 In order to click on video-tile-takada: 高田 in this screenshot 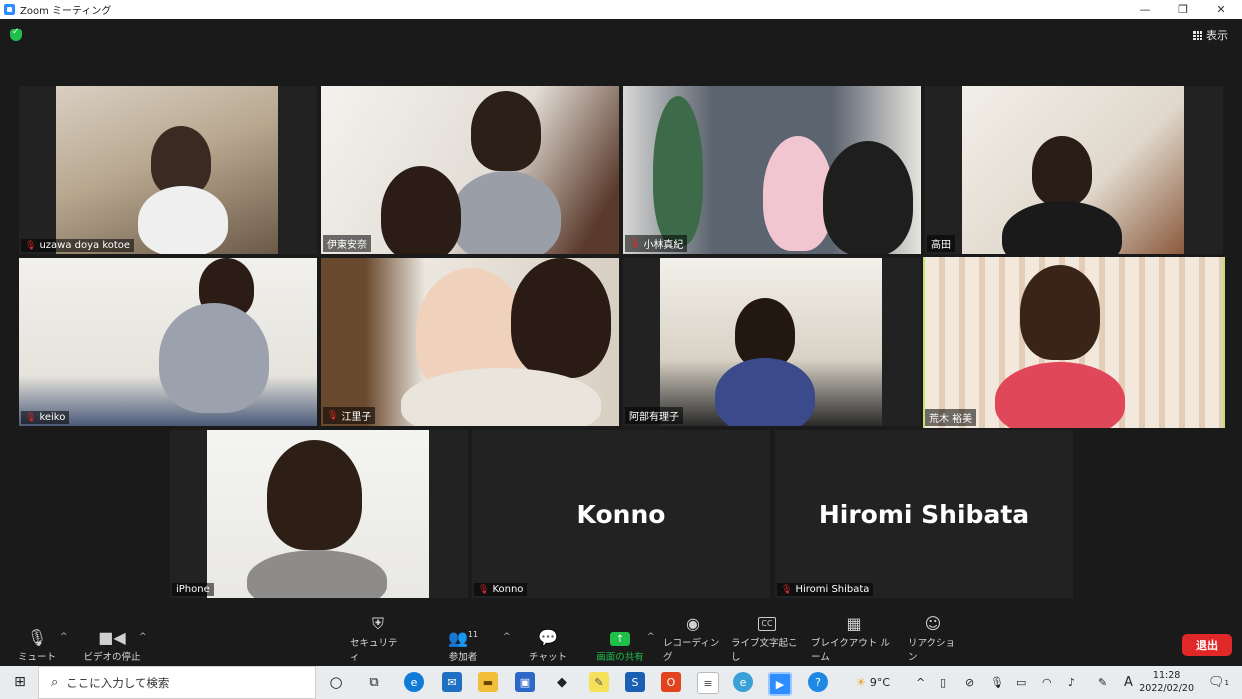, I will do `click(1074, 170)`.